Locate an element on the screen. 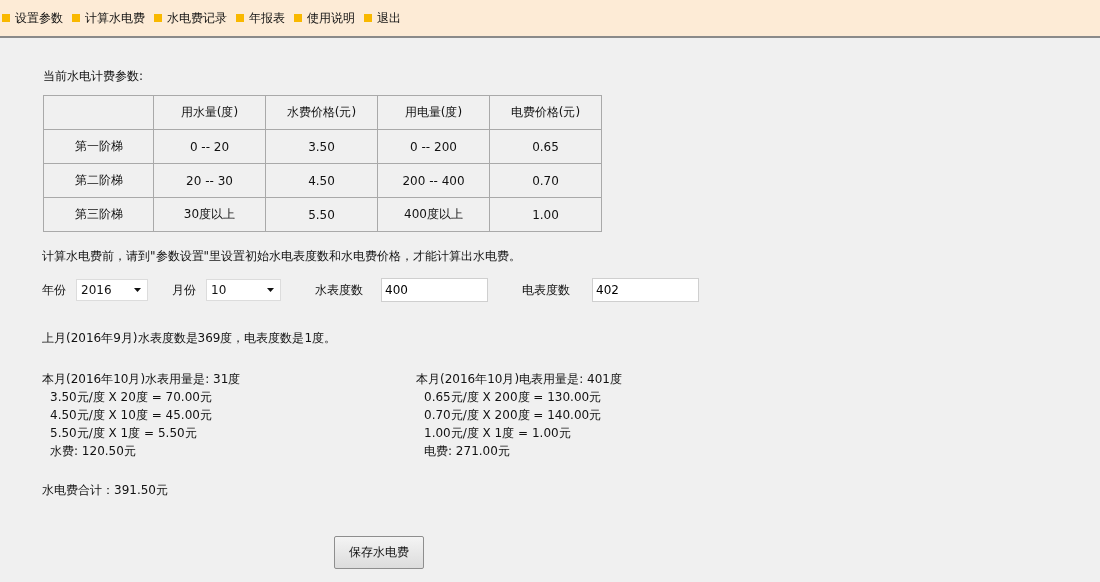  table-cell: 400度以上 is located at coordinates (433, 214).